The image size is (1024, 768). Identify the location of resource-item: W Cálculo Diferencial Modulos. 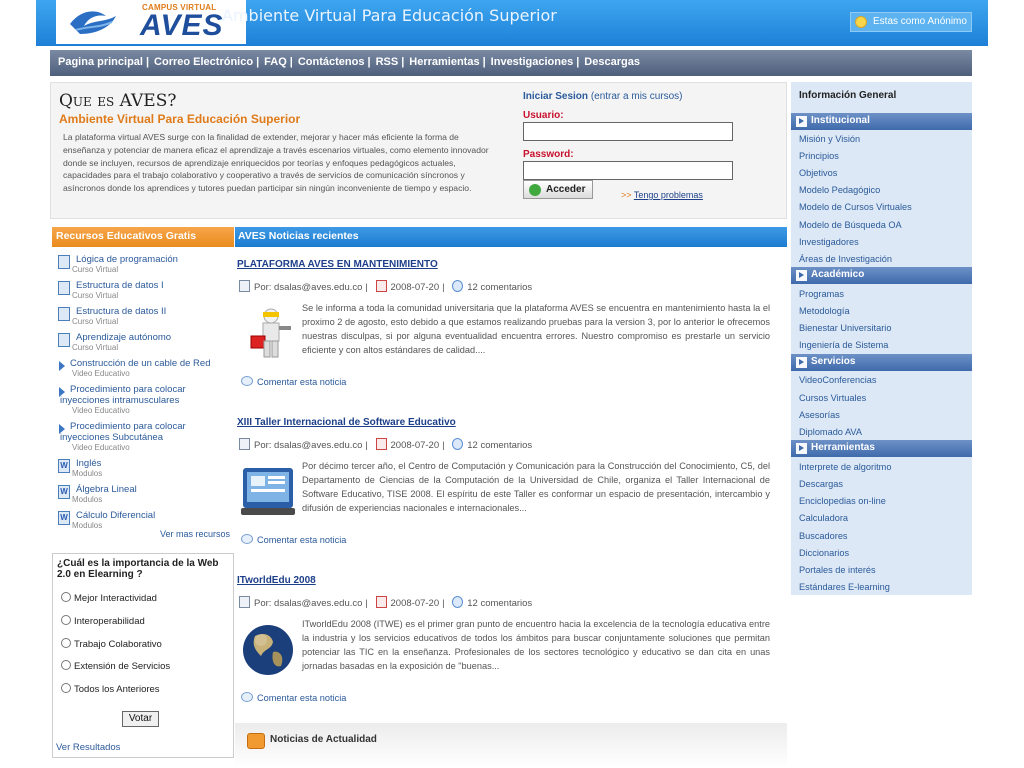
(143, 520).